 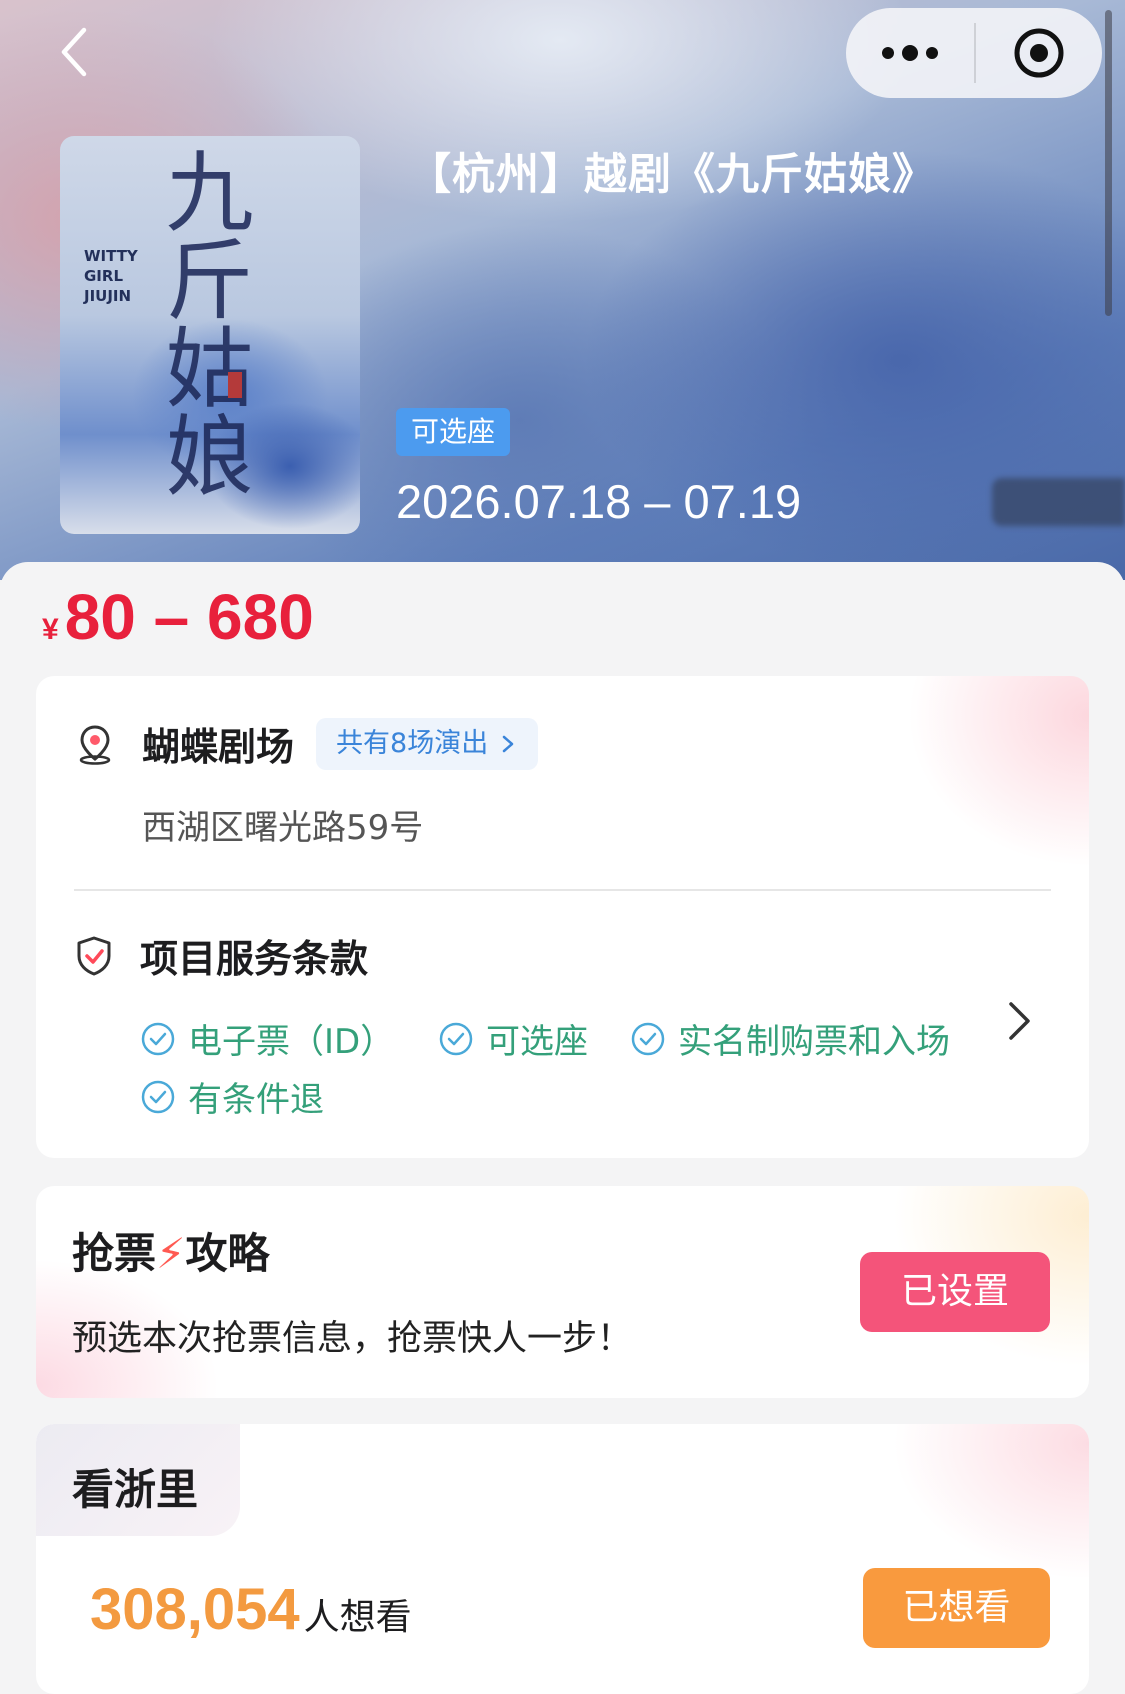 What do you see at coordinates (599, 501) in the screenshot?
I see `event-dates: 2026.07.18 – 07.19` at bounding box center [599, 501].